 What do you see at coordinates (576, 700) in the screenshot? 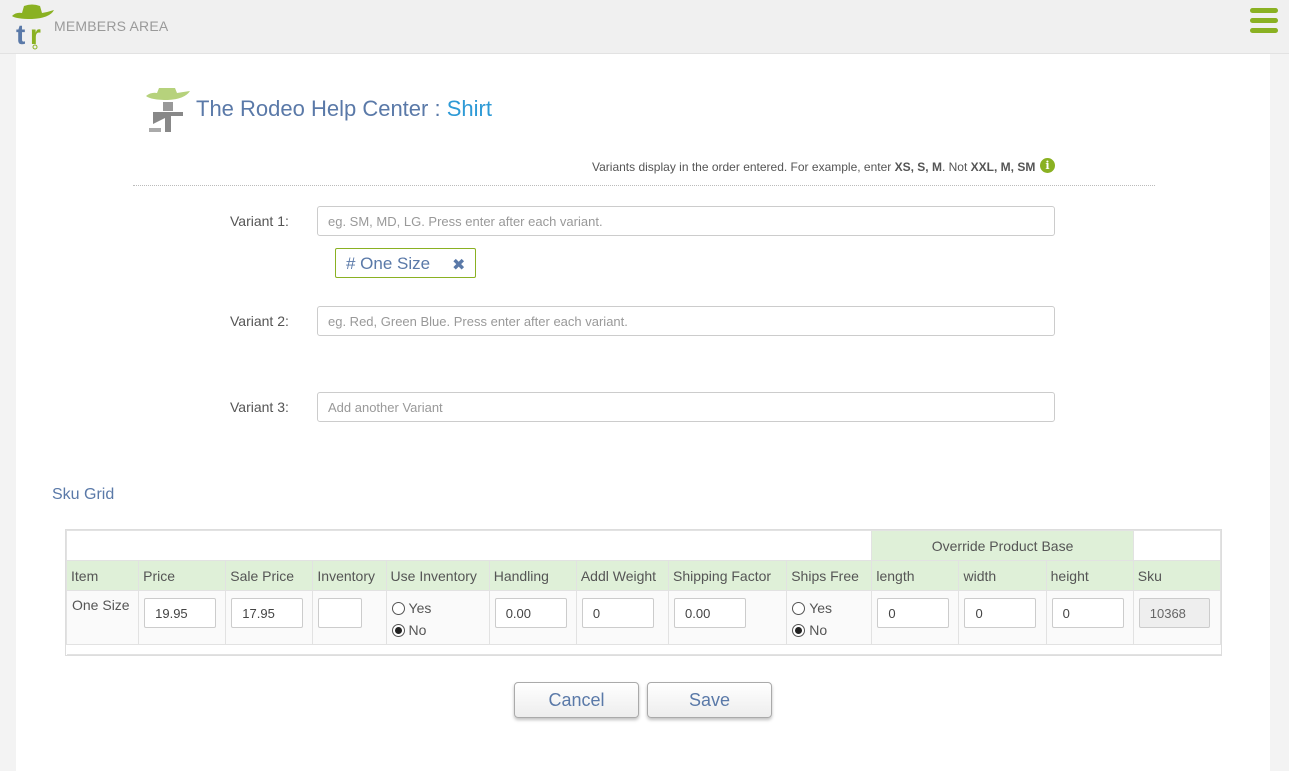
I see `cancel-button: Cancel` at bounding box center [576, 700].